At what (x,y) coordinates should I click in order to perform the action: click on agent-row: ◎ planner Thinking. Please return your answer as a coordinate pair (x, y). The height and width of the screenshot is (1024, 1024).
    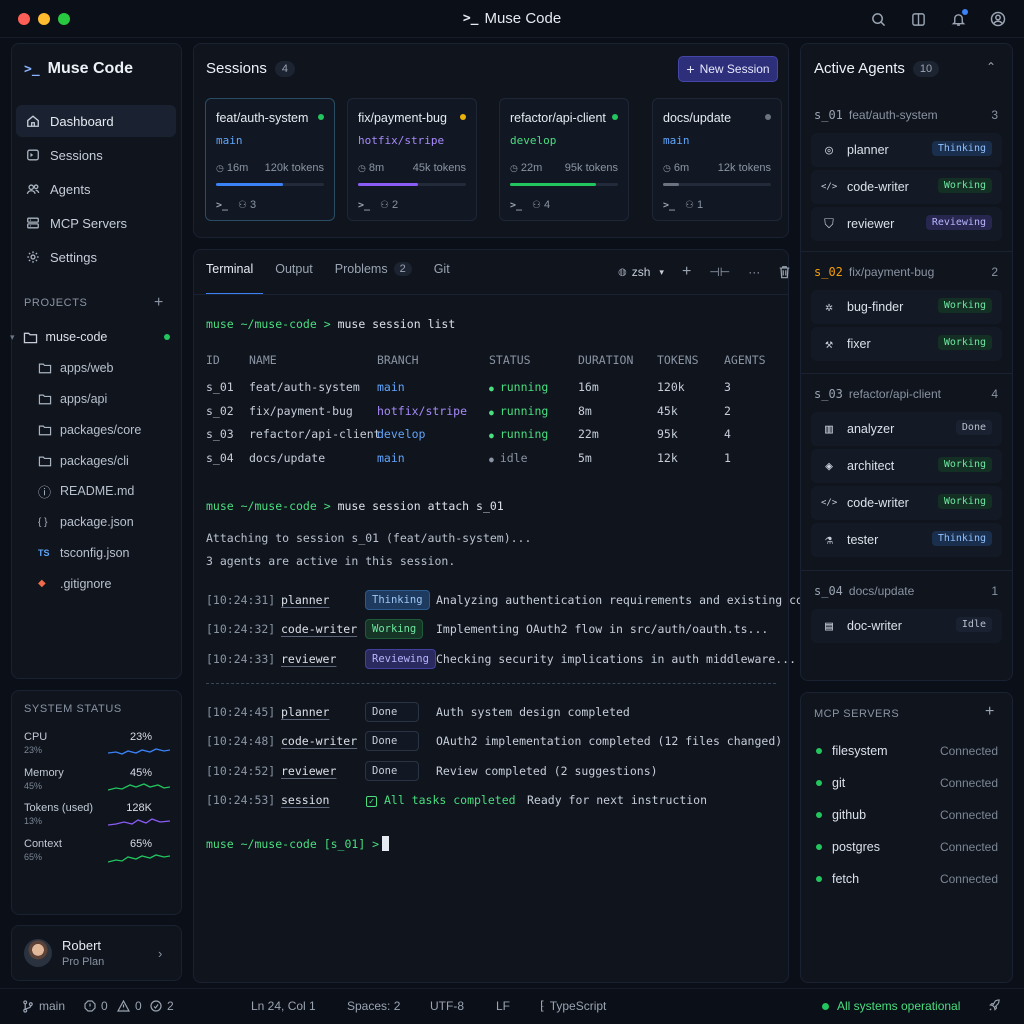
    Looking at the image, I should click on (906, 150).